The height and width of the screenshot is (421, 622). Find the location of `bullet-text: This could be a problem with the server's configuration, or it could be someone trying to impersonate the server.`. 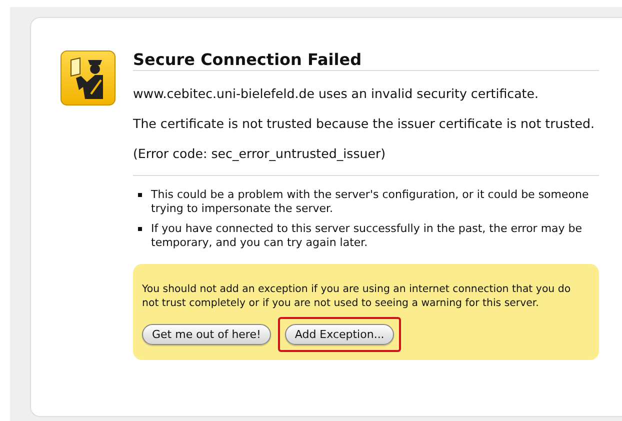

bullet-text: This could be a problem with the server's configuration, or it could be someone trying to impersonate the server. is located at coordinates (370, 201).